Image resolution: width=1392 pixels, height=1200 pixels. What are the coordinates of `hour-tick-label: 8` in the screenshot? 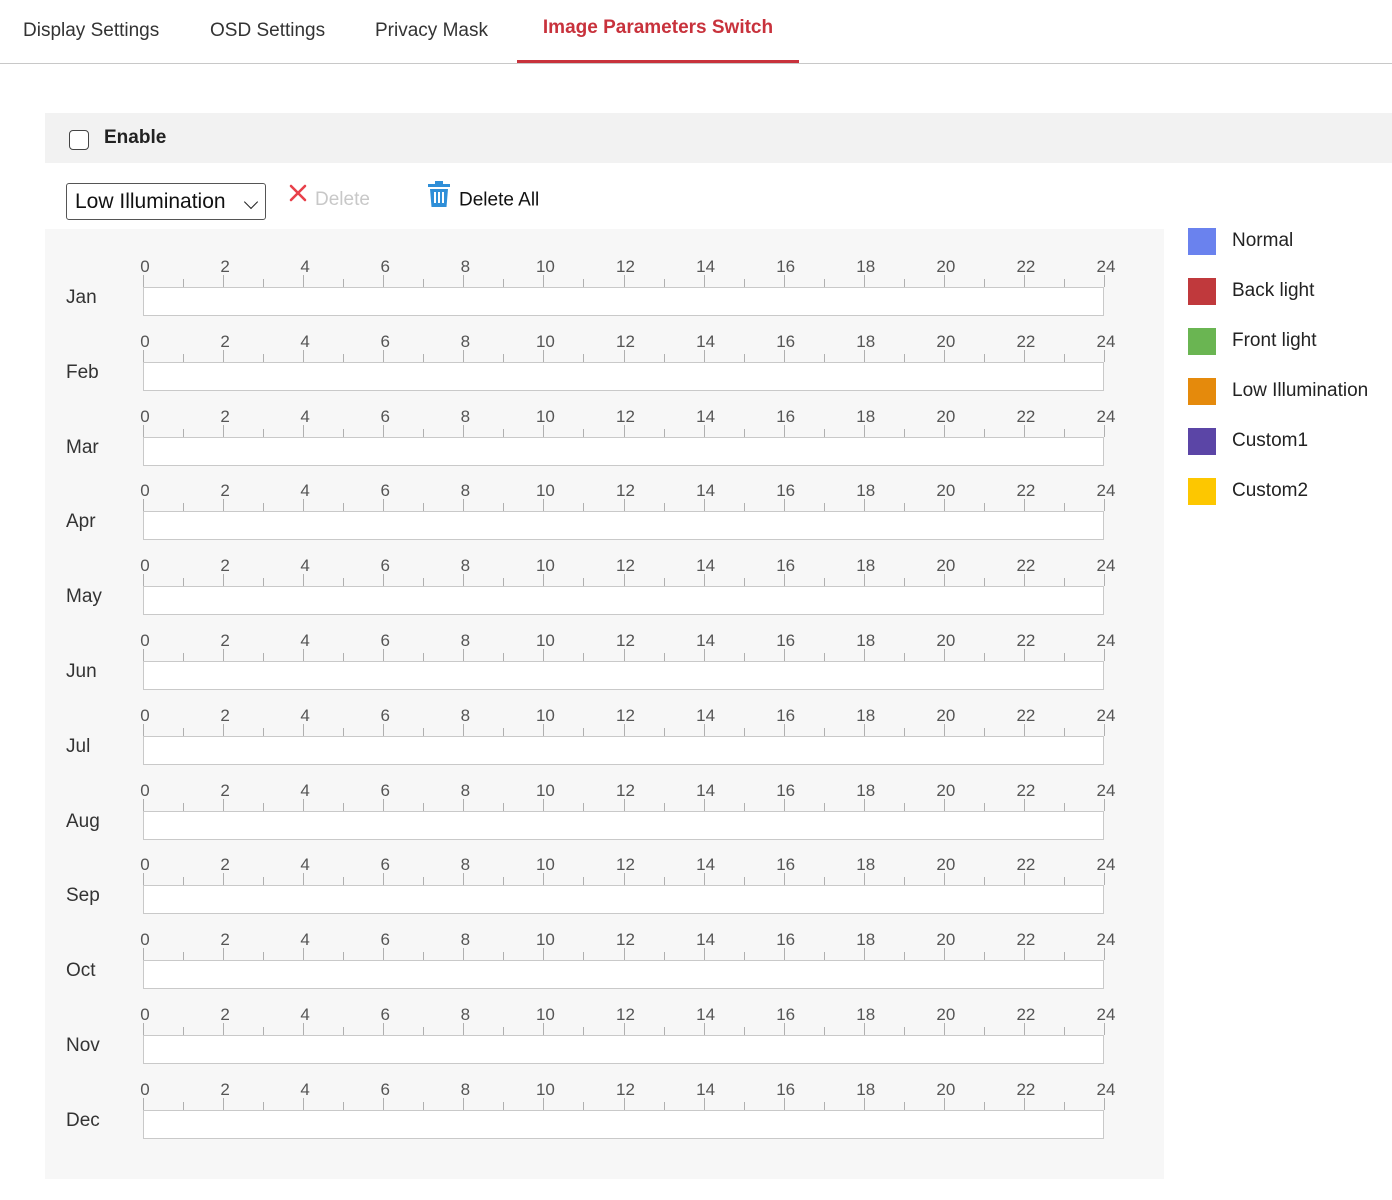 It's located at (465, 1089).